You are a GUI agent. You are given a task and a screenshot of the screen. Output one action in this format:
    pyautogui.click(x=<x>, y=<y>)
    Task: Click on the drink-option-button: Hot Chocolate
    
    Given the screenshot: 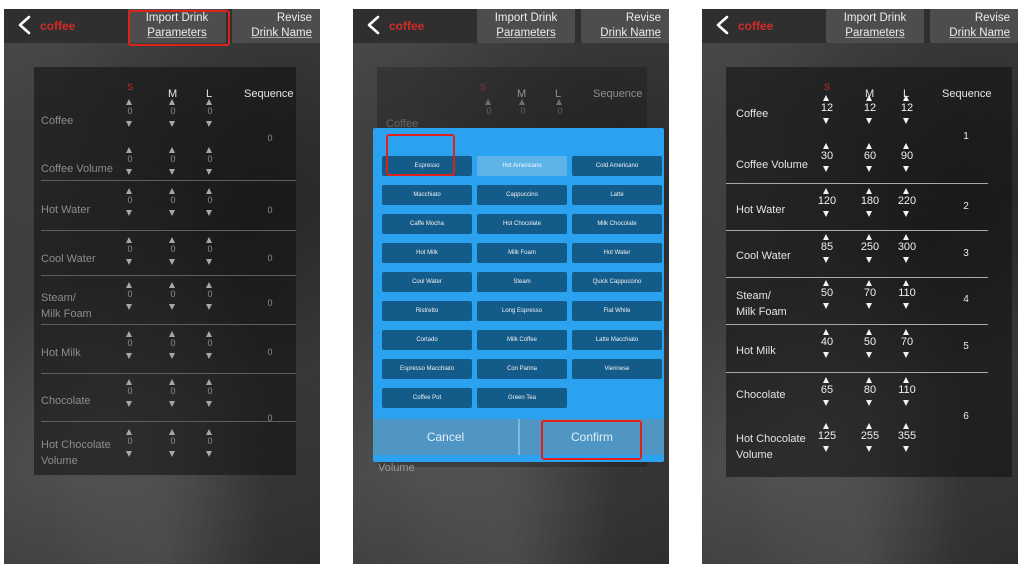 What is the action you would take?
    pyautogui.click(x=522, y=224)
    